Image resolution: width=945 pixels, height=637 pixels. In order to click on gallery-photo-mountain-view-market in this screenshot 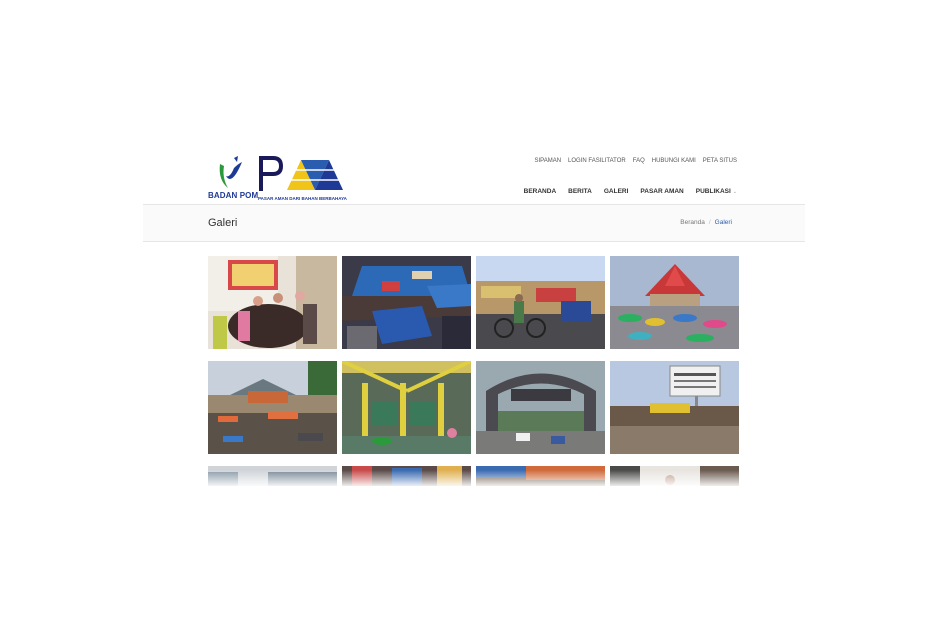, I will do `click(272, 407)`.